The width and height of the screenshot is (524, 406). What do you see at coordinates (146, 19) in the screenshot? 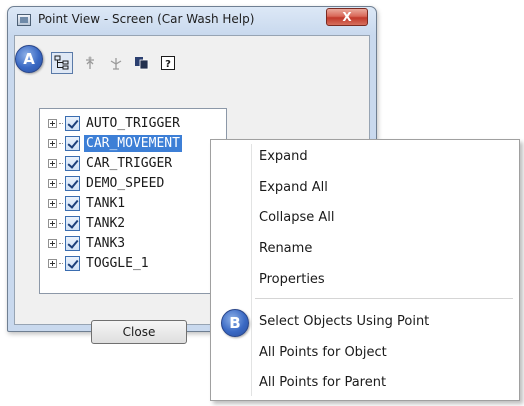
I see `window-title: Point View - Screen (Car Wash Help)` at bounding box center [146, 19].